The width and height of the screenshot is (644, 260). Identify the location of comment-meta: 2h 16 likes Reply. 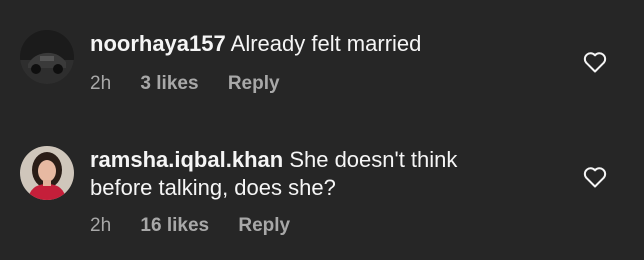
(202, 226).